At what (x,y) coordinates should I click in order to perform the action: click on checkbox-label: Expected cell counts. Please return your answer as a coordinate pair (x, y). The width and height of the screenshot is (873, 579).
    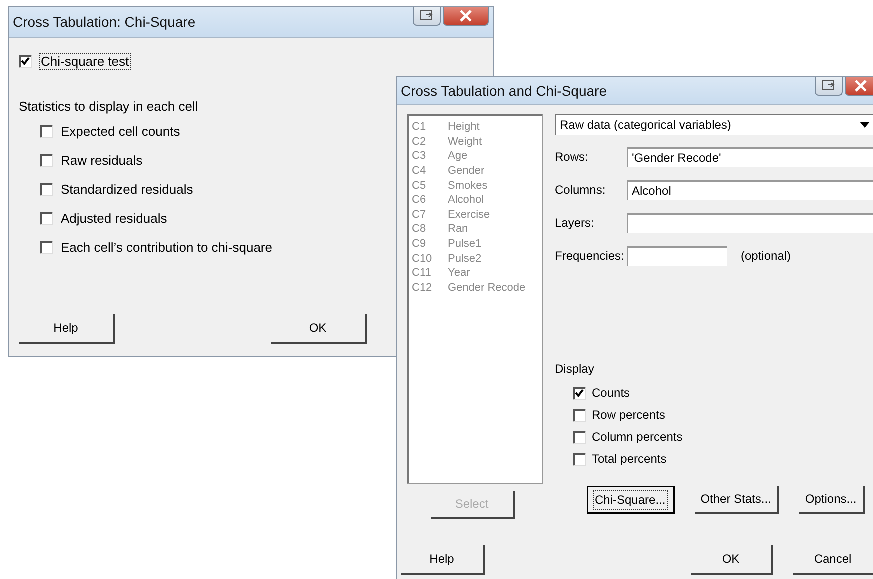
    Looking at the image, I should click on (120, 131).